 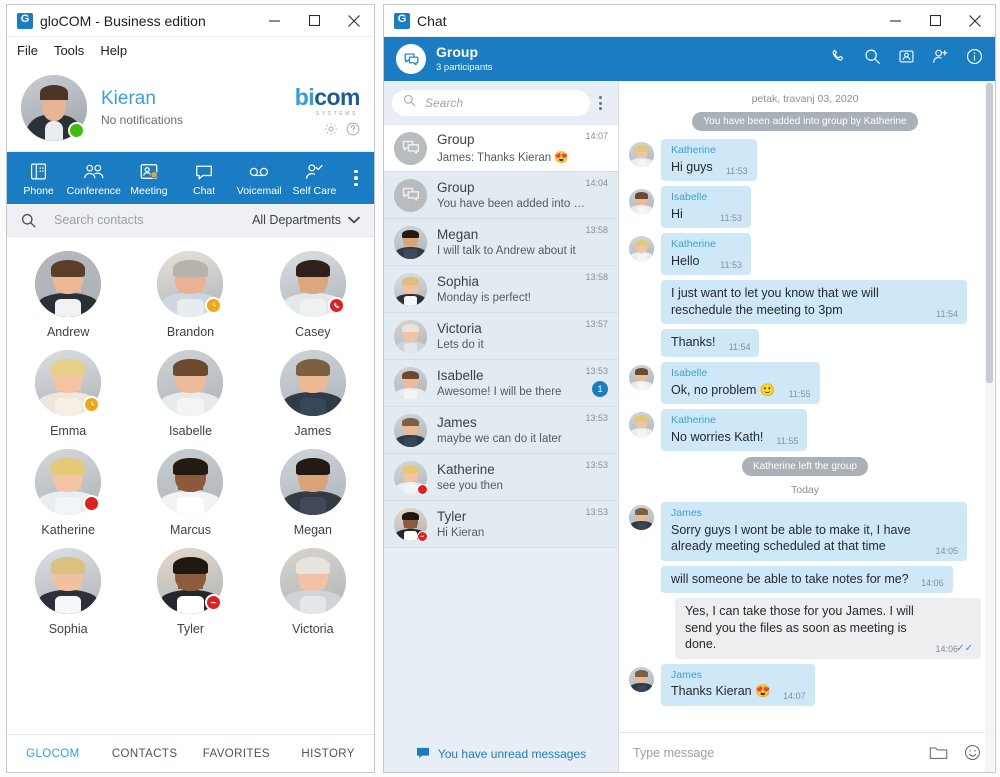 I want to click on contact-card-marcus: Marcus, so click(x=190, y=493).